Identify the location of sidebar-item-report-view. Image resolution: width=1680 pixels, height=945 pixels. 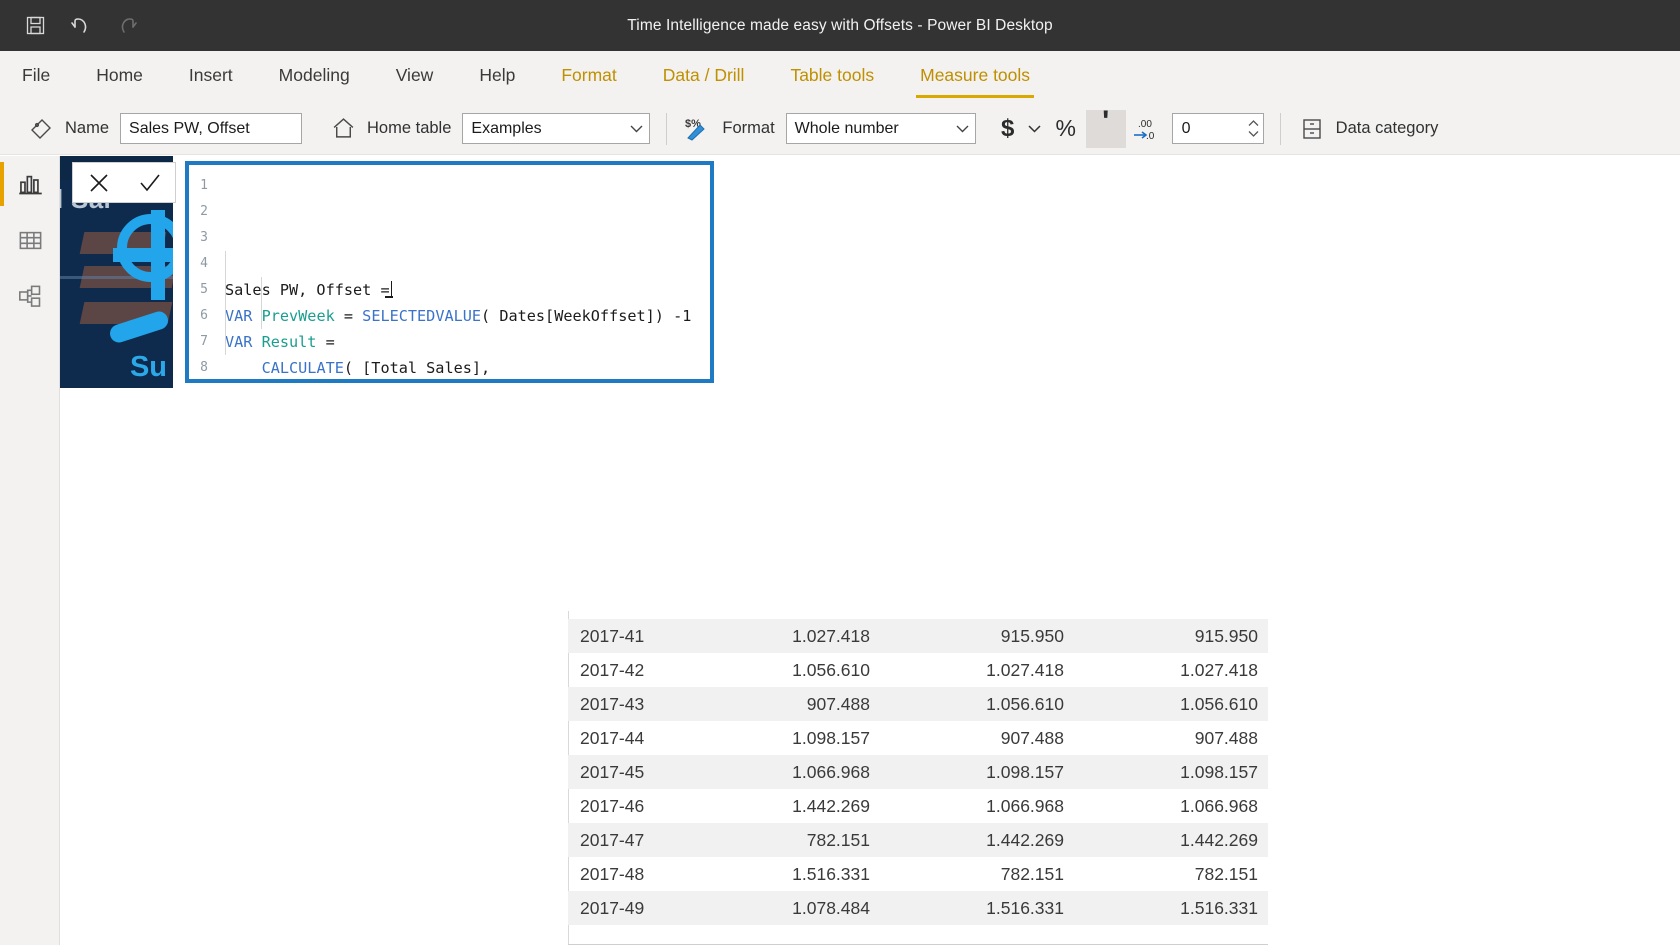
(30, 184).